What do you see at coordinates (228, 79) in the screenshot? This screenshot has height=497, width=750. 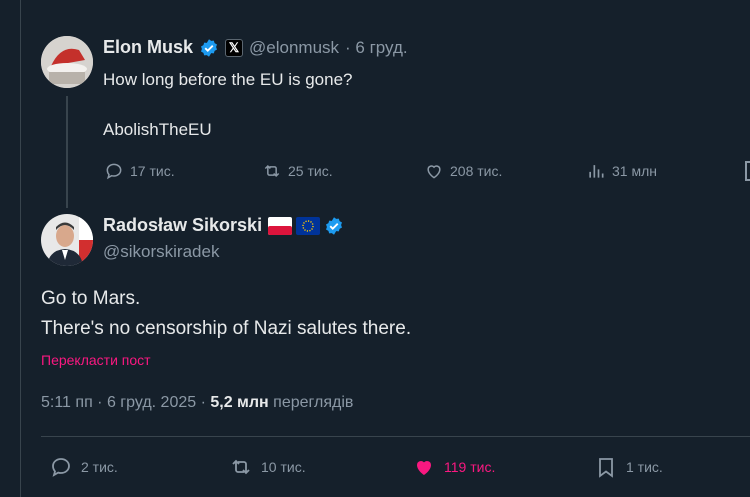 I see `quoted-text-line1: How long before the EU is gone?` at bounding box center [228, 79].